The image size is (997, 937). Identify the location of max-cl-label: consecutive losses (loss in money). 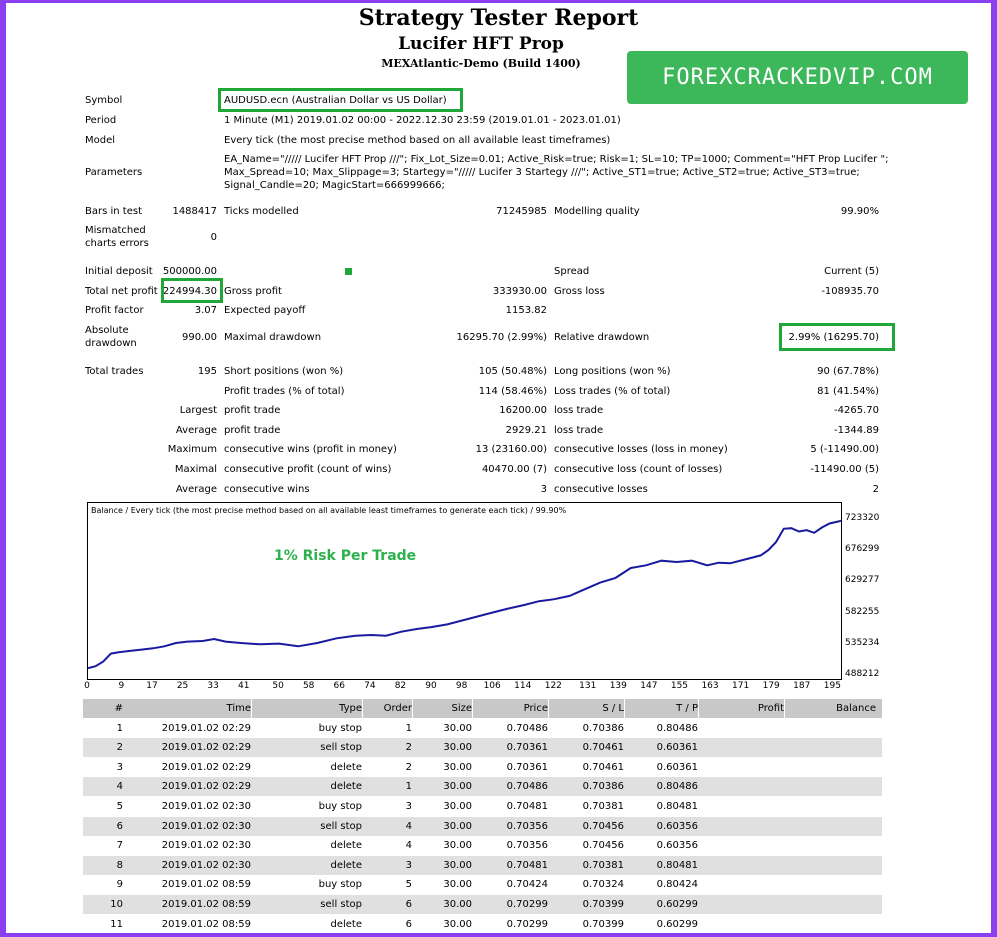
(641, 449).